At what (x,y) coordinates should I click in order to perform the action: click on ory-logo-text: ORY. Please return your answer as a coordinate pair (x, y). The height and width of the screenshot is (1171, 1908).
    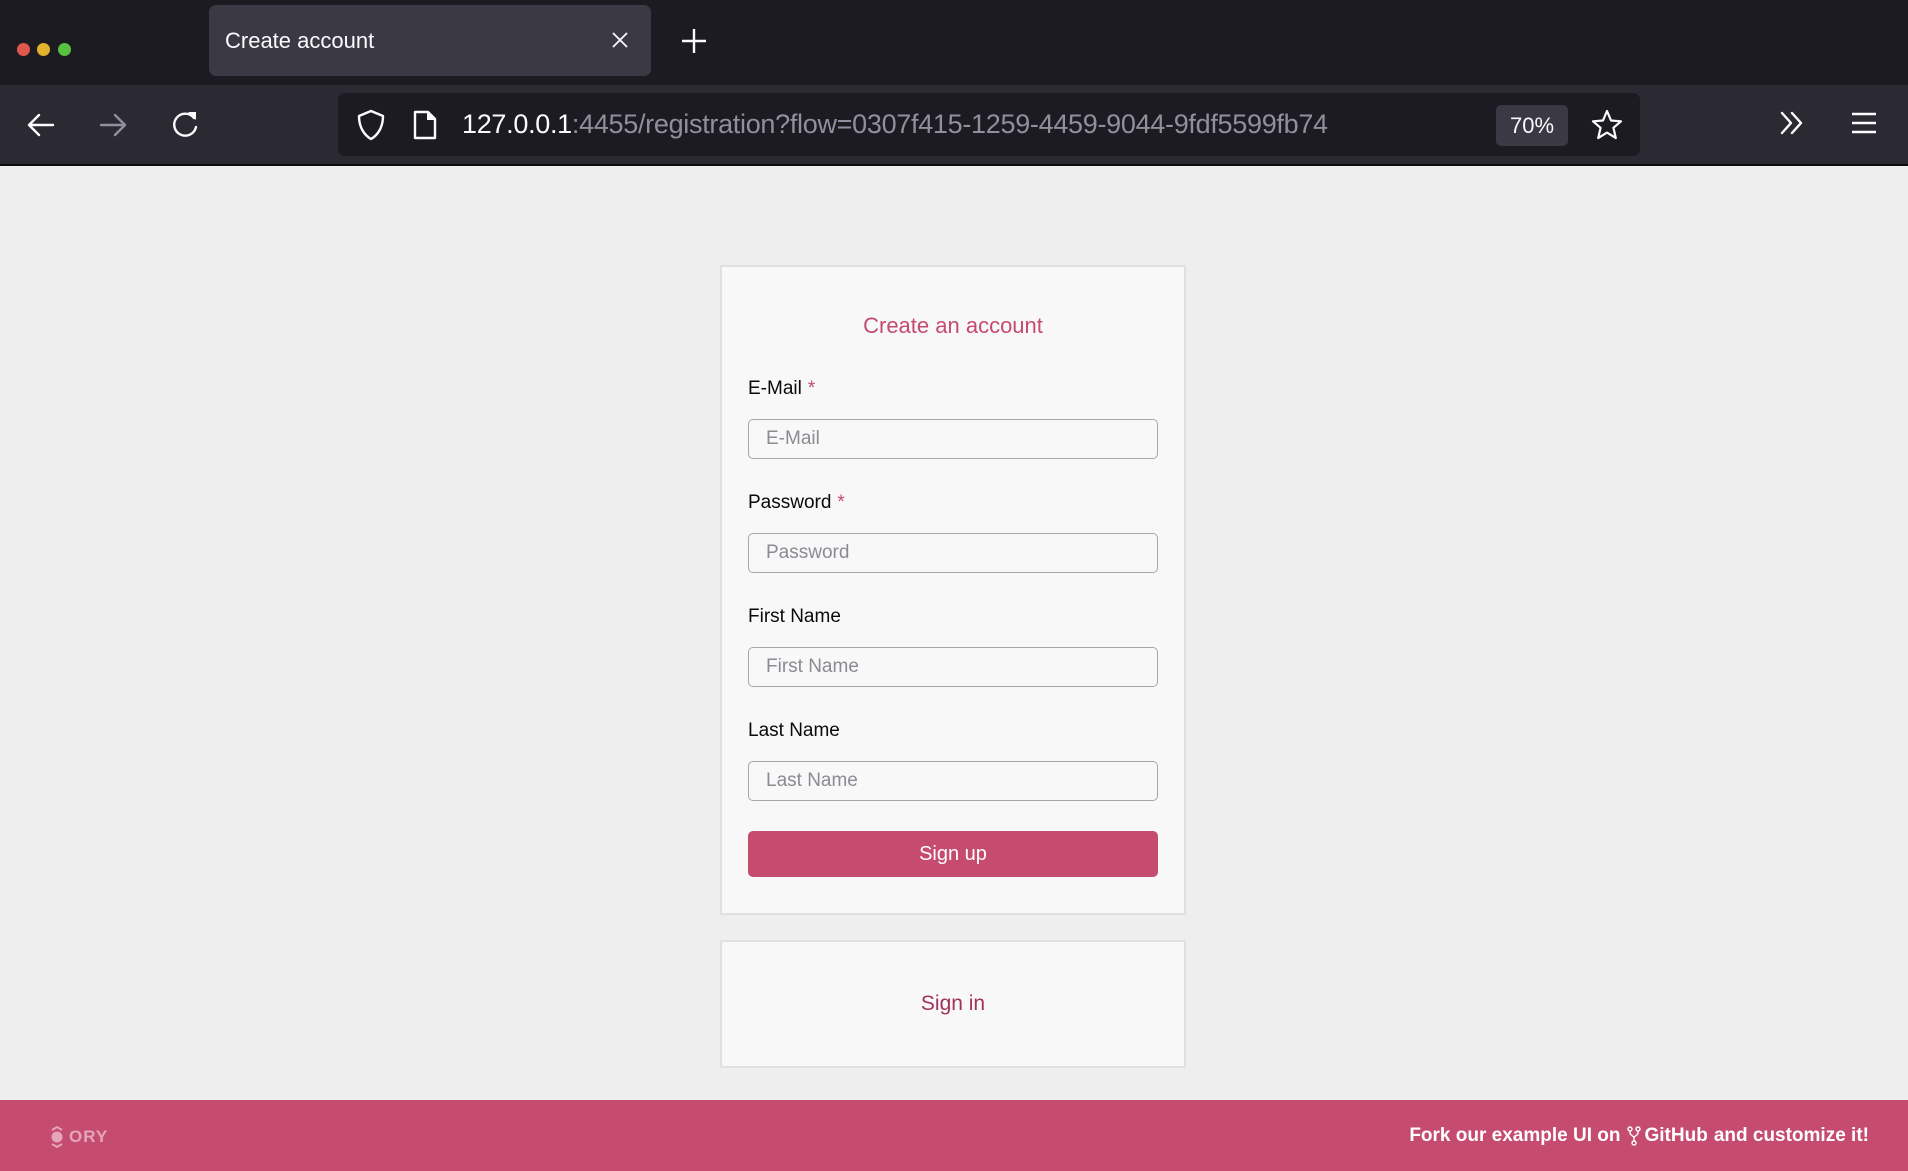
    Looking at the image, I should click on (89, 1136).